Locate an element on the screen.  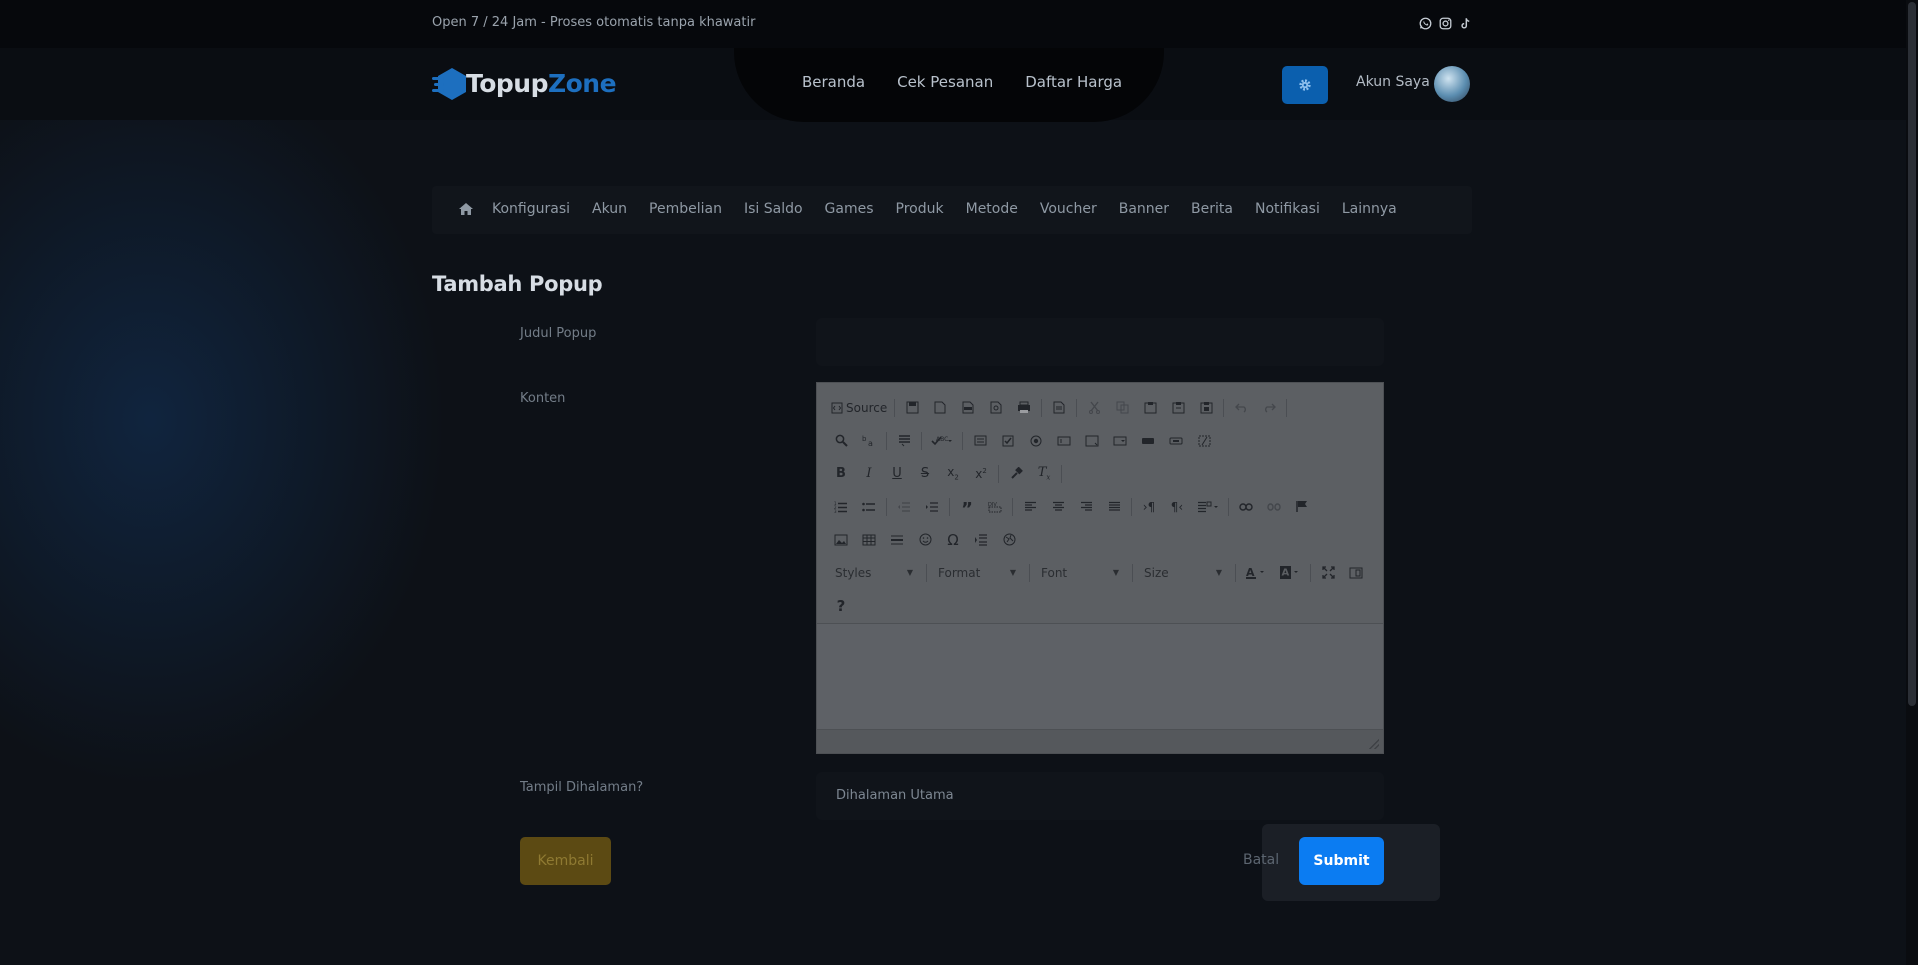
underline-icon: U is located at coordinates (897, 474).